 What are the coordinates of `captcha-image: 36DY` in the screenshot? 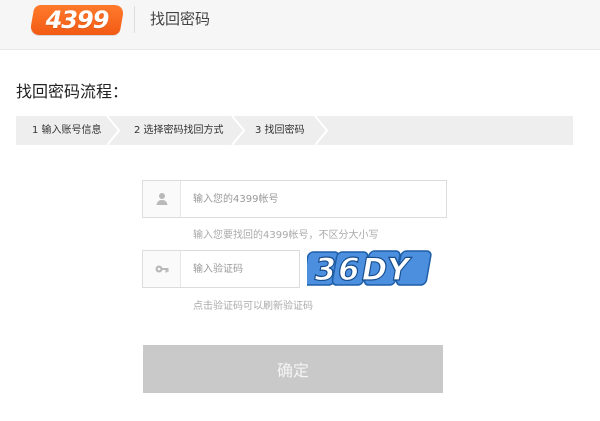 It's located at (372, 269).